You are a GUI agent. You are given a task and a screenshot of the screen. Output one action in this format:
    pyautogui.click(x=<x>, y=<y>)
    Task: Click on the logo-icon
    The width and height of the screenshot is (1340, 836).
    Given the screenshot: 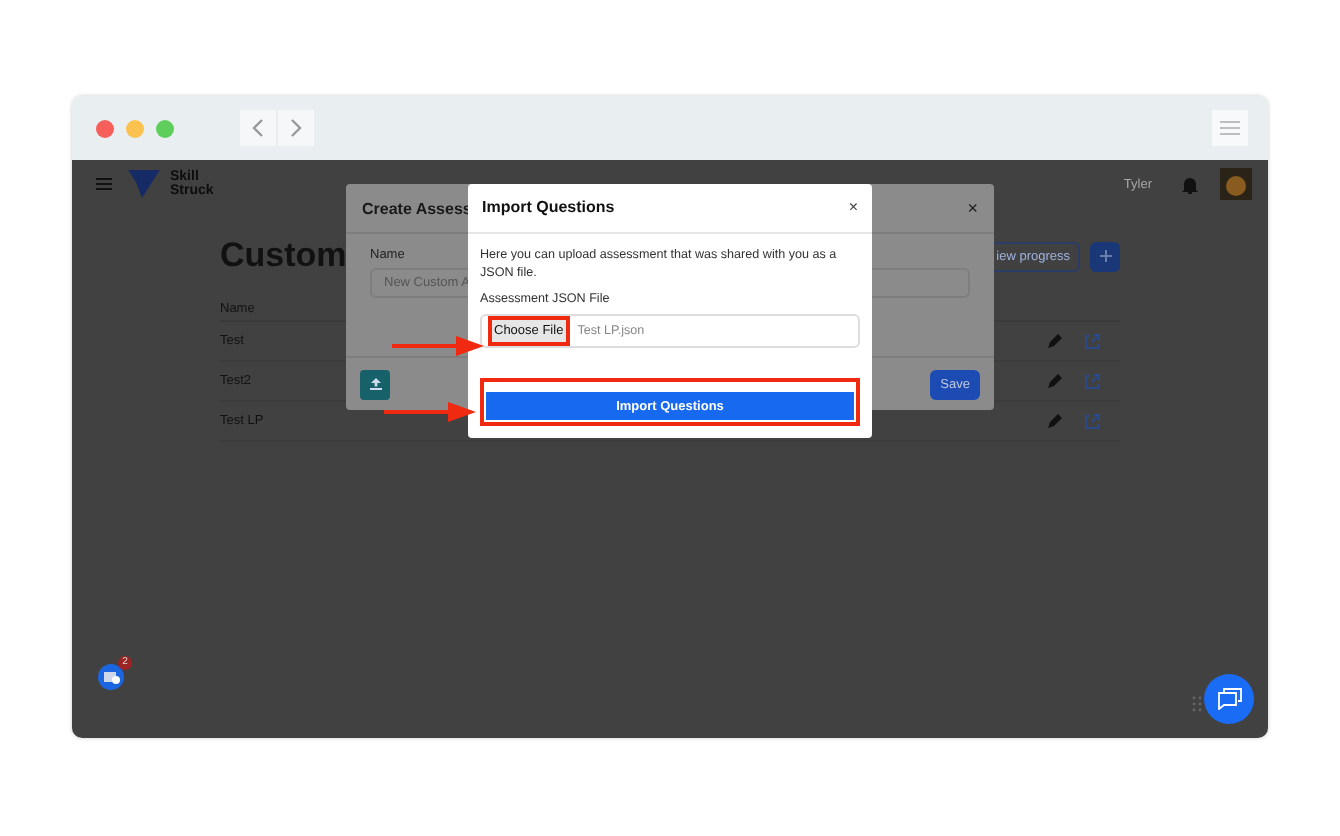 What is the action you would take?
    pyautogui.click(x=144, y=184)
    